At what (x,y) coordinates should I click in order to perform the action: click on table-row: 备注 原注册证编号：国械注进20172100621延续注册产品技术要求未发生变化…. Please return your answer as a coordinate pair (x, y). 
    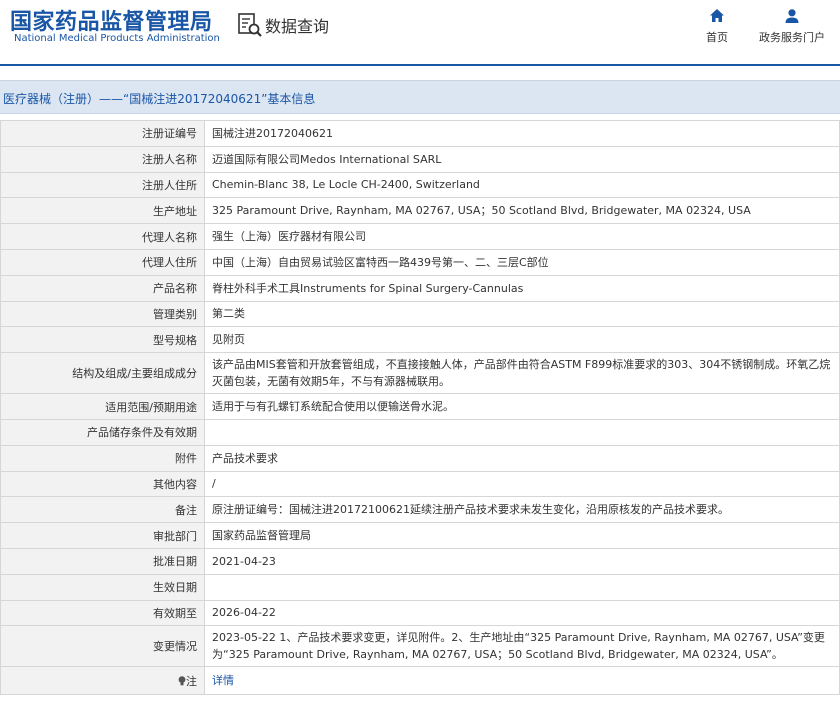
    Looking at the image, I should click on (420, 510).